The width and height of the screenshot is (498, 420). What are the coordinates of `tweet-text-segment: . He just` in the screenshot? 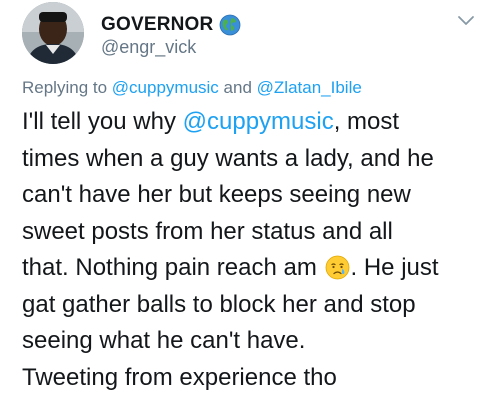 It's located at (394, 267).